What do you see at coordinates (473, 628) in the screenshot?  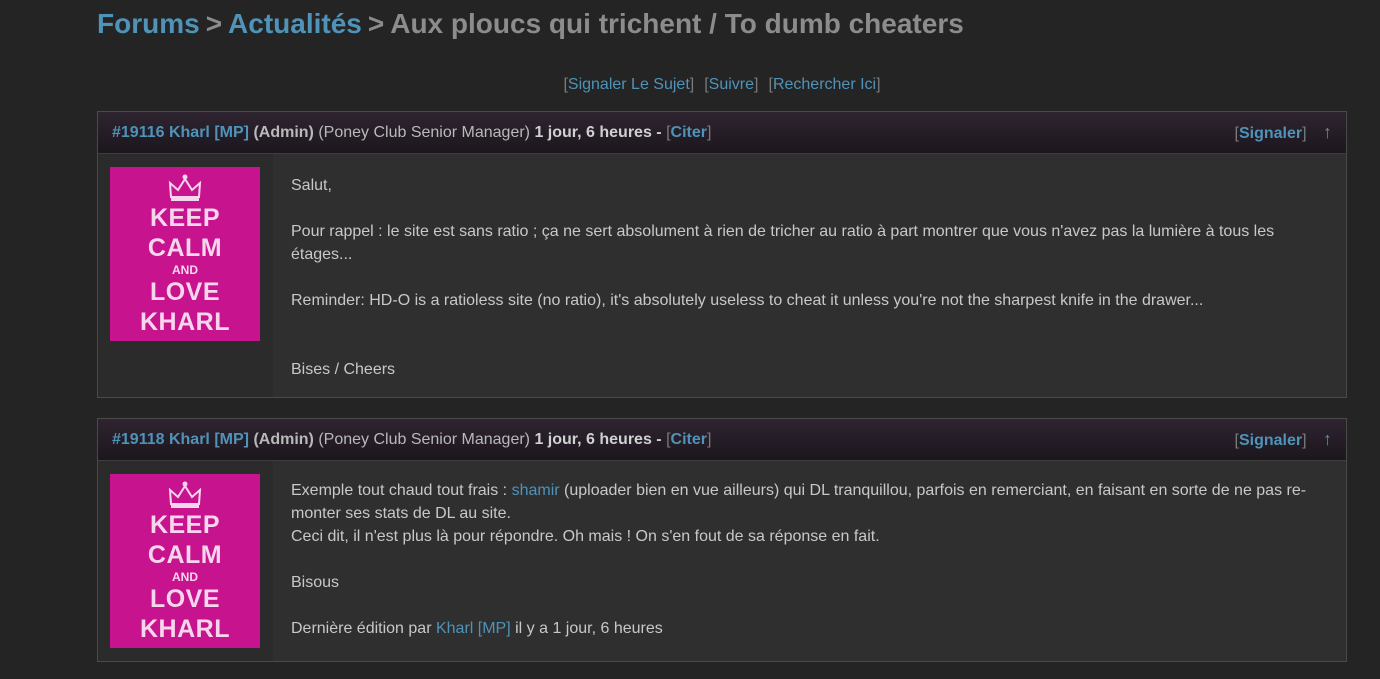 I see `editor-link: Kharl [MP]` at bounding box center [473, 628].